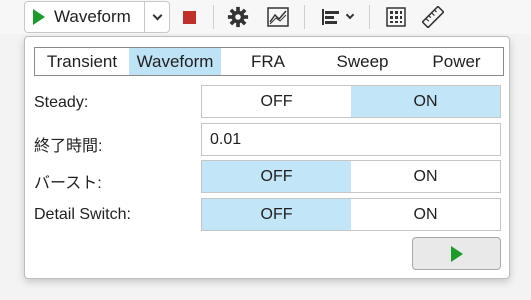 The image size is (531, 300). Describe the element at coordinates (82, 214) in the screenshot. I see `detail-switch-label: Detail Switch:` at that location.